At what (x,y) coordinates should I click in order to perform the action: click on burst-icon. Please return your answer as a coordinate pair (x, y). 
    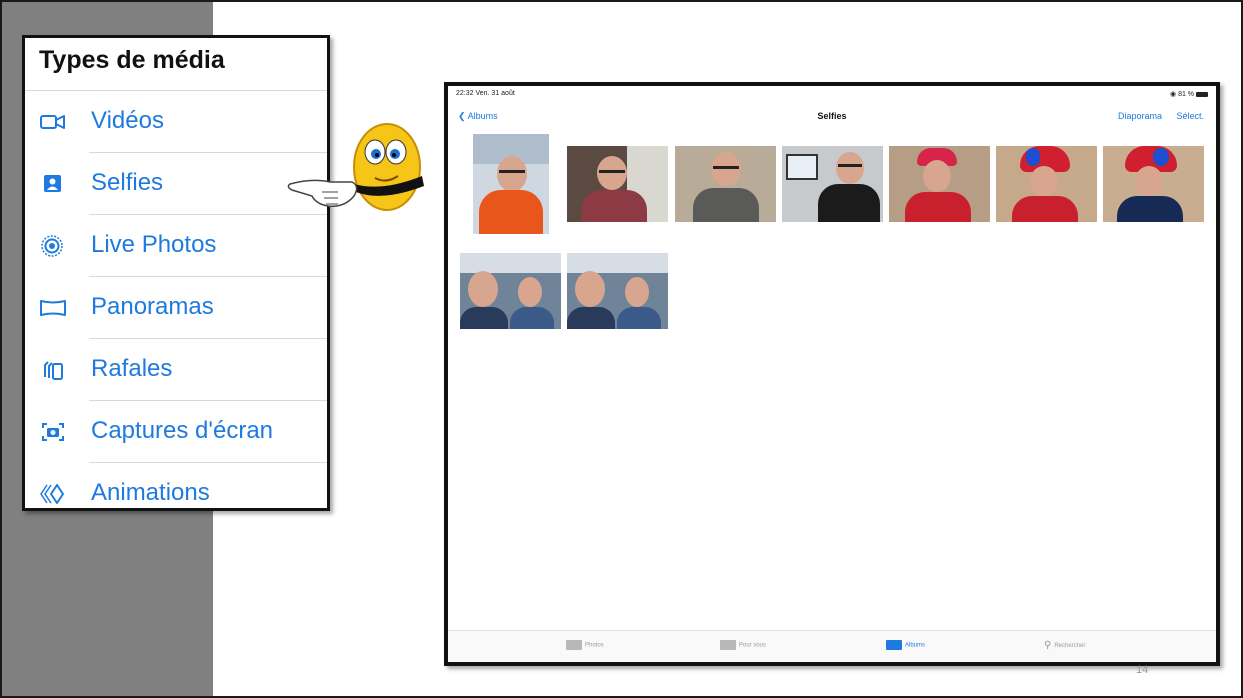
    Looking at the image, I should click on (53, 370).